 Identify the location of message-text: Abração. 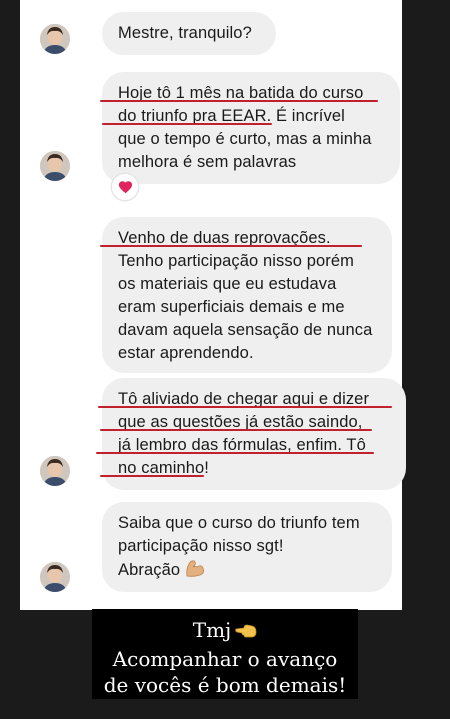
(149, 570).